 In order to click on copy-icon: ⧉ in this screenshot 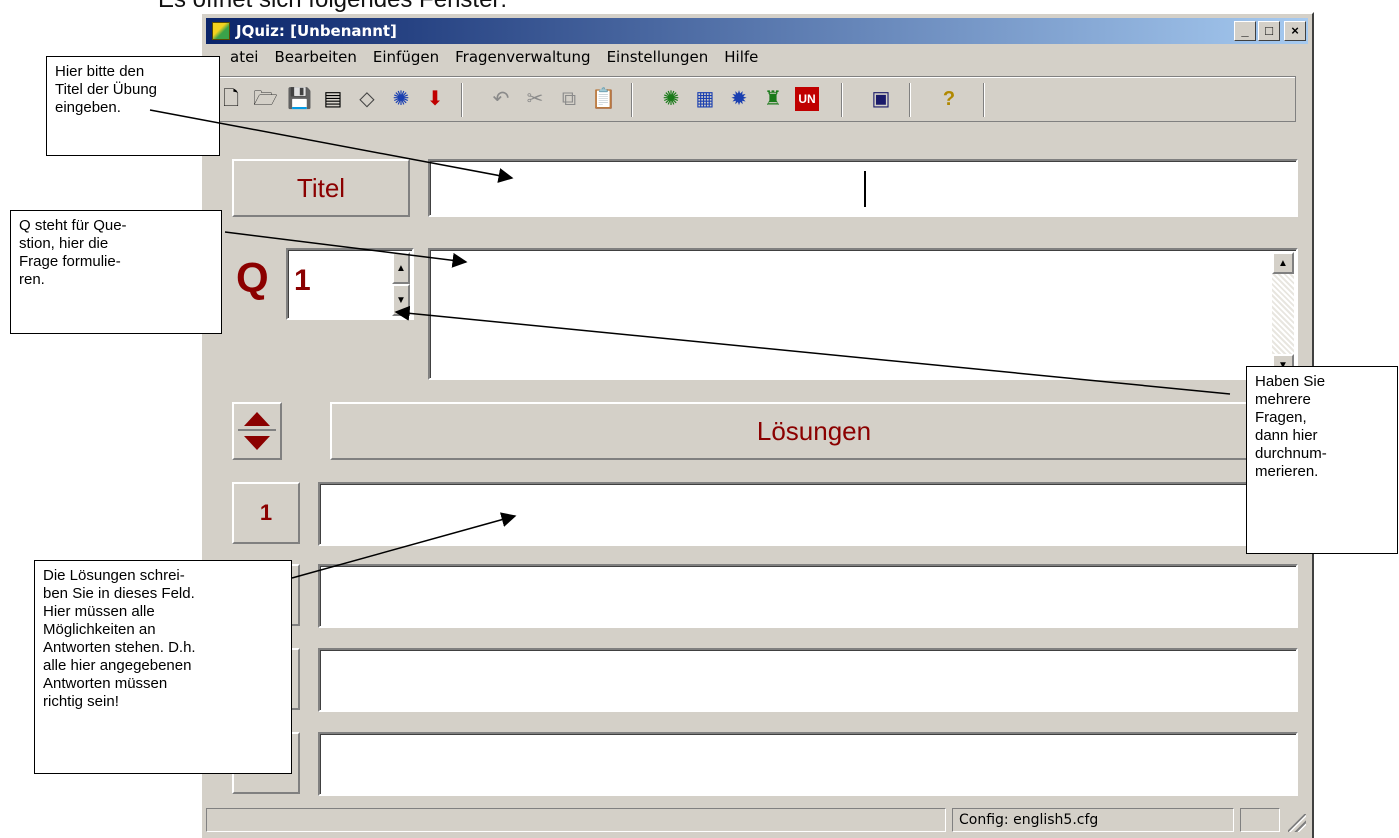, I will do `click(569, 99)`.